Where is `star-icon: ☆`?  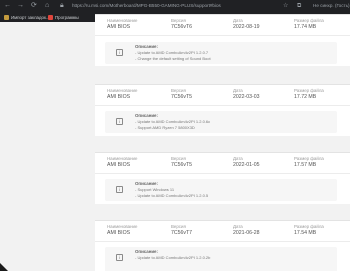 star-icon: ☆ is located at coordinates (285, 6).